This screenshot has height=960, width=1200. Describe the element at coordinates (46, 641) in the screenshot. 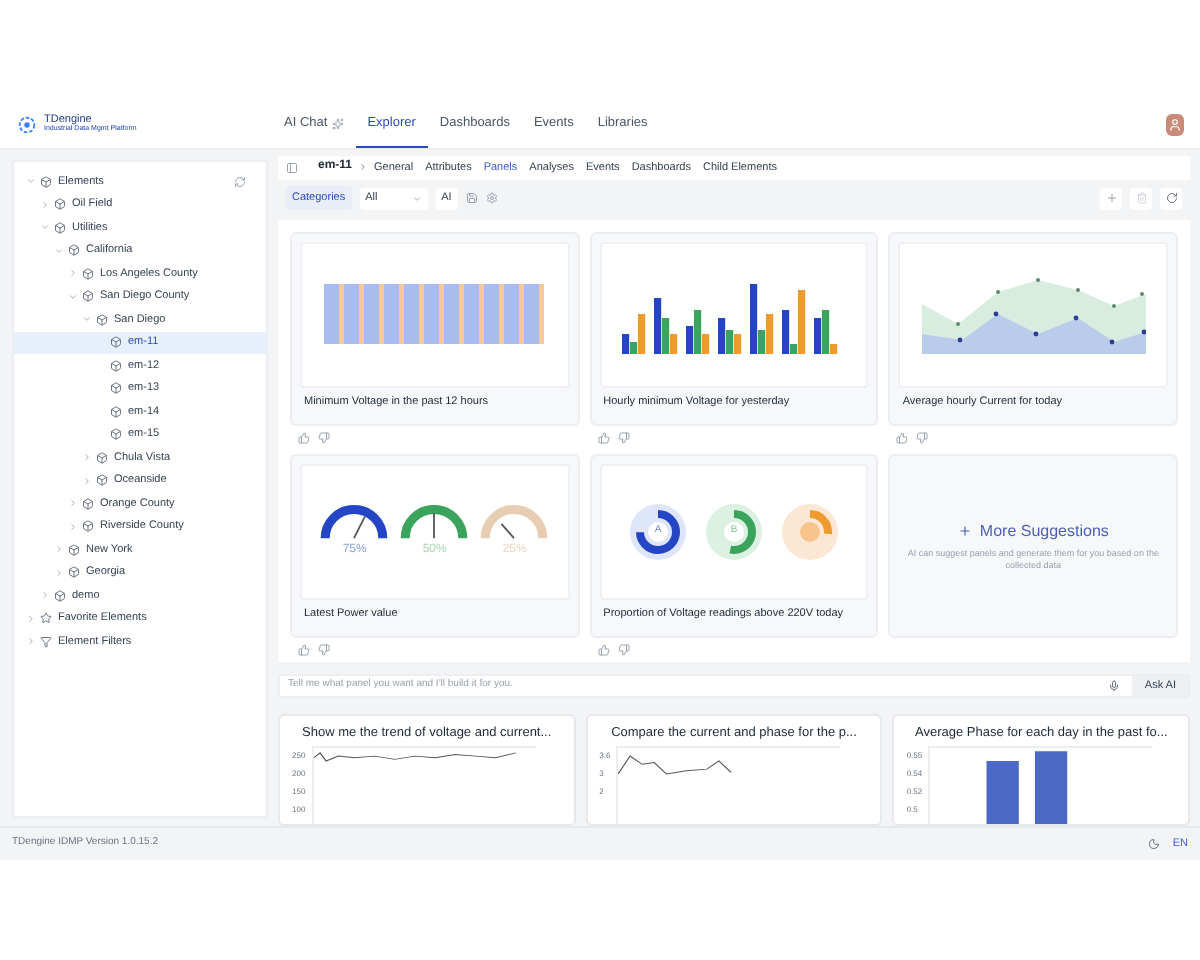

I see `filter-icon` at that location.